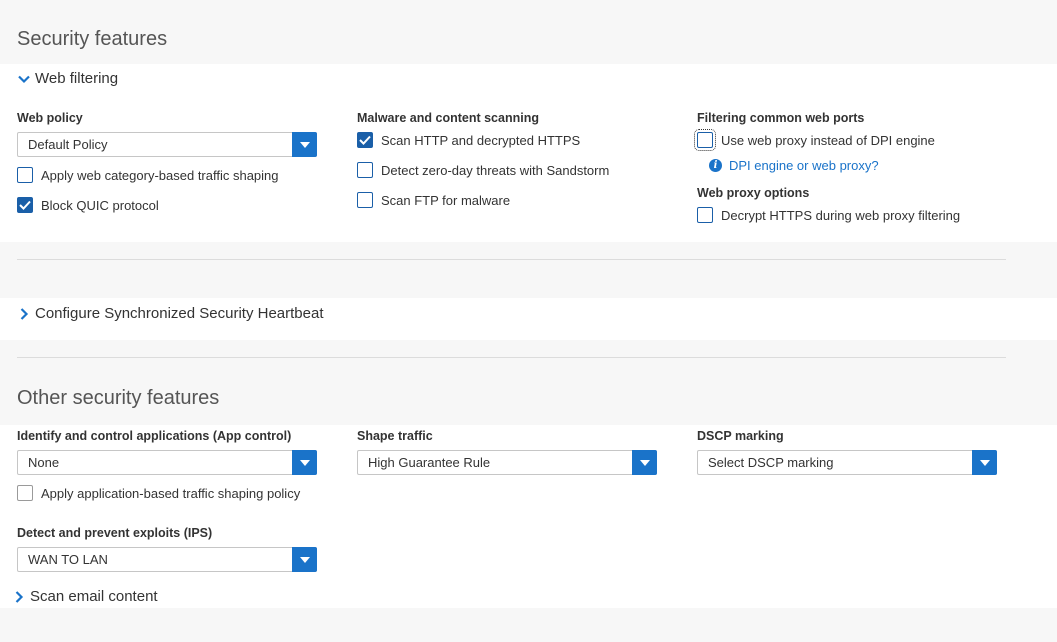  I want to click on scan-ftp-label: Scan FTP for malware, so click(446, 200).